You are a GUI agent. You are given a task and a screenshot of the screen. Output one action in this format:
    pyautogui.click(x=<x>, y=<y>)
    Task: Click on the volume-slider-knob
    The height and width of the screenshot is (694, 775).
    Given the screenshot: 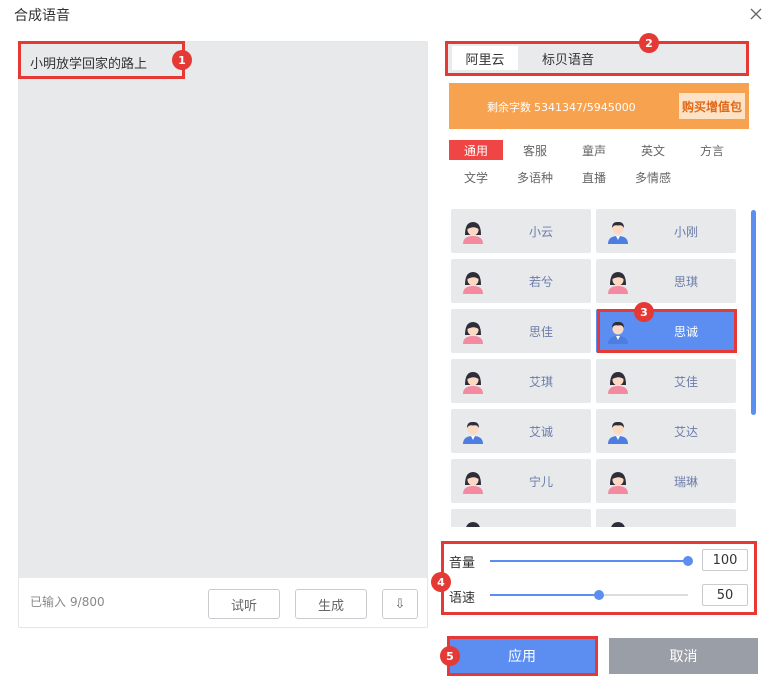 What is the action you would take?
    pyautogui.click(x=688, y=561)
    